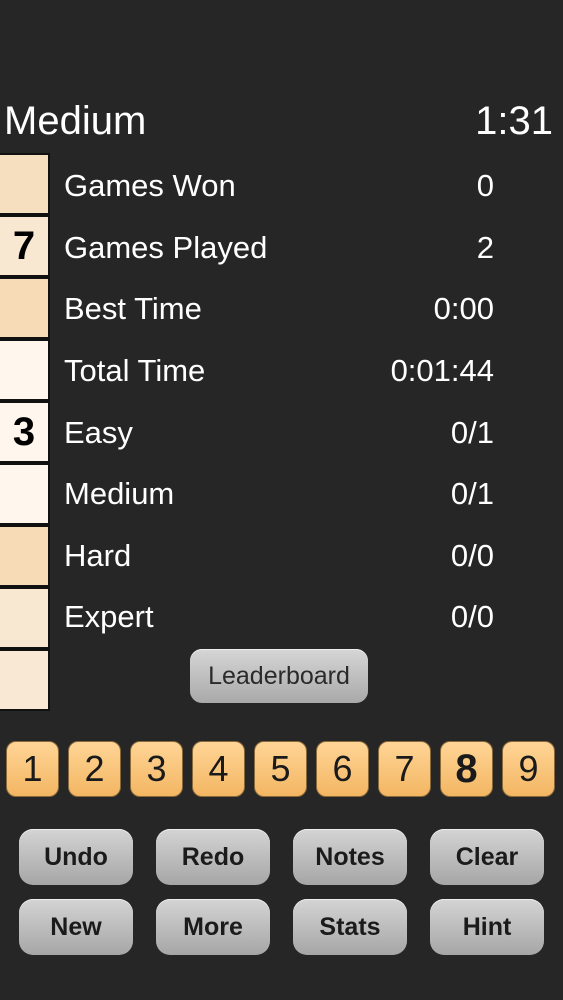 The width and height of the screenshot is (563, 1000). What do you see at coordinates (350, 857) in the screenshot?
I see `notes-button: Notes` at bounding box center [350, 857].